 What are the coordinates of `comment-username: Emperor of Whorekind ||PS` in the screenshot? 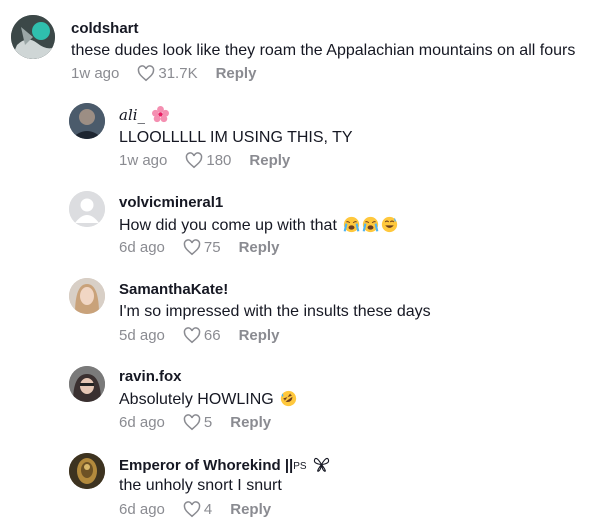 It's located at (224, 465).